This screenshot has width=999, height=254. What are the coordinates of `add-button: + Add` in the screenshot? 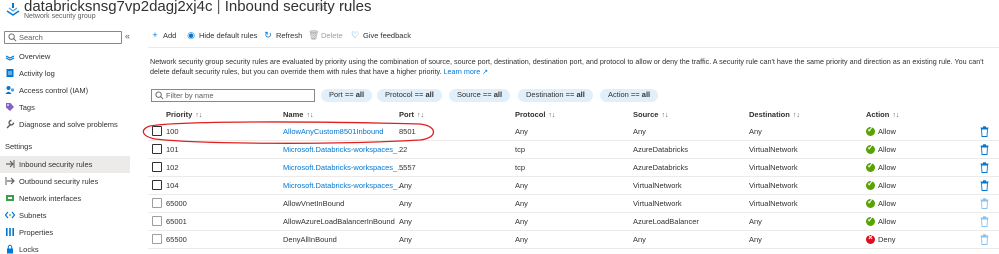 It's located at (163, 35).